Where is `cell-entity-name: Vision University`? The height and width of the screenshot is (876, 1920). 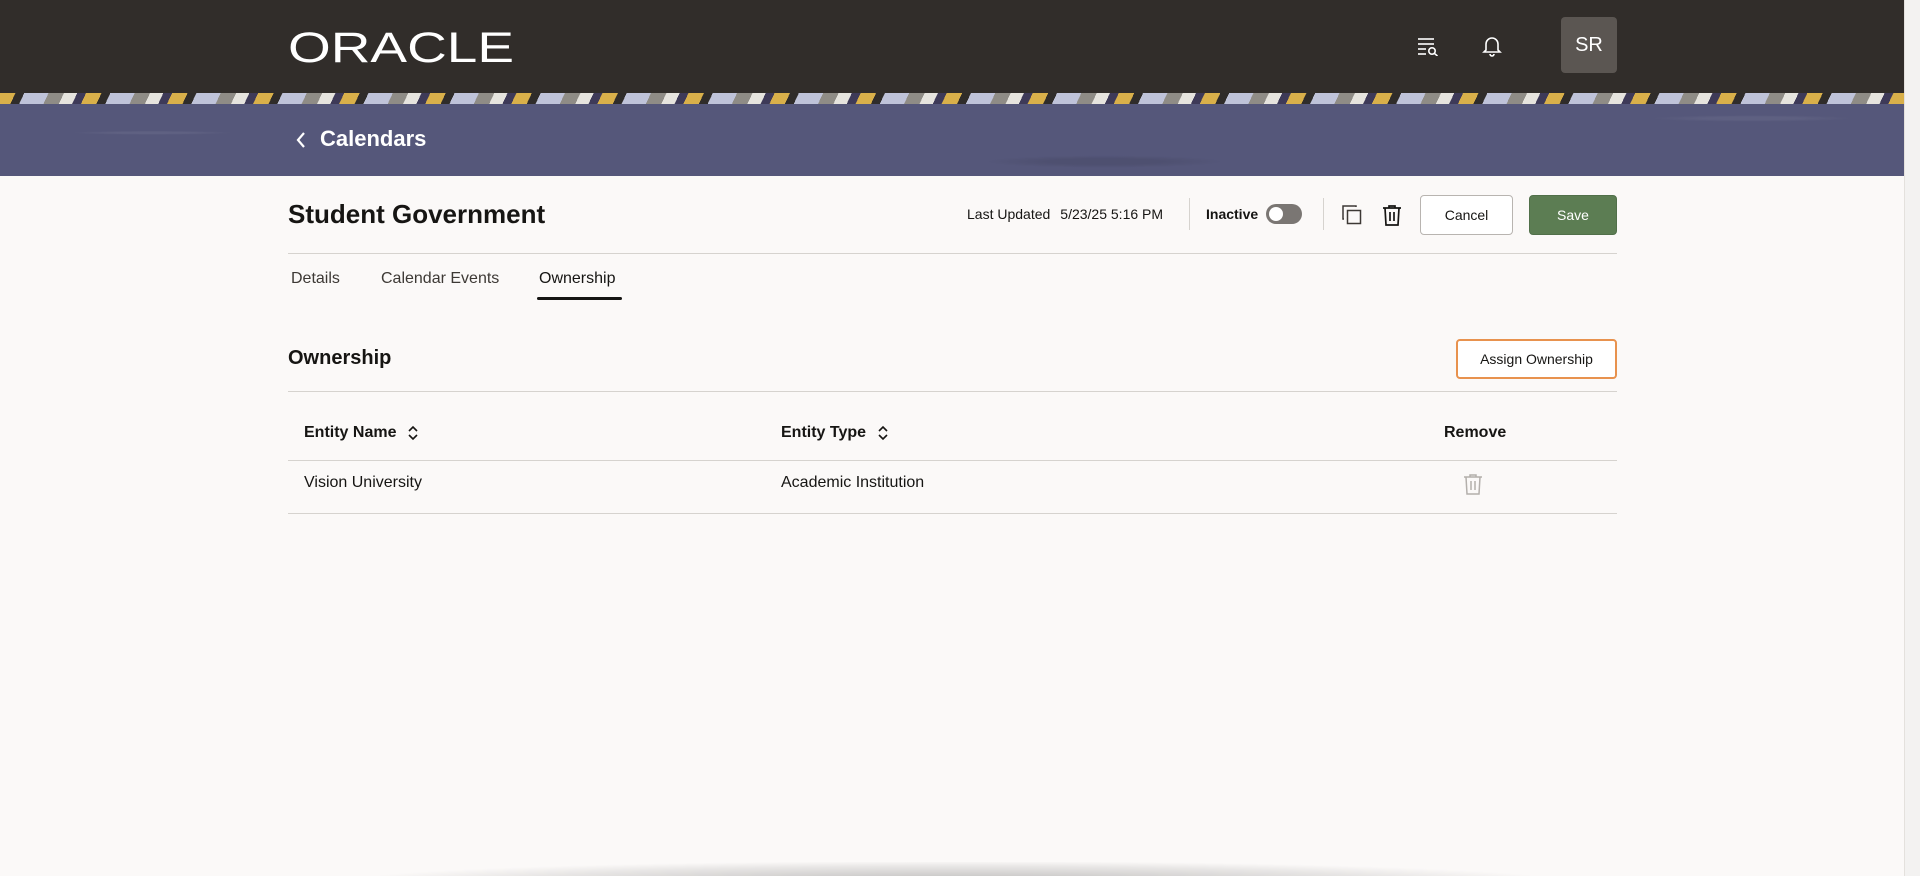
cell-entity-name: Vision University is located at coordinates (363, 482).